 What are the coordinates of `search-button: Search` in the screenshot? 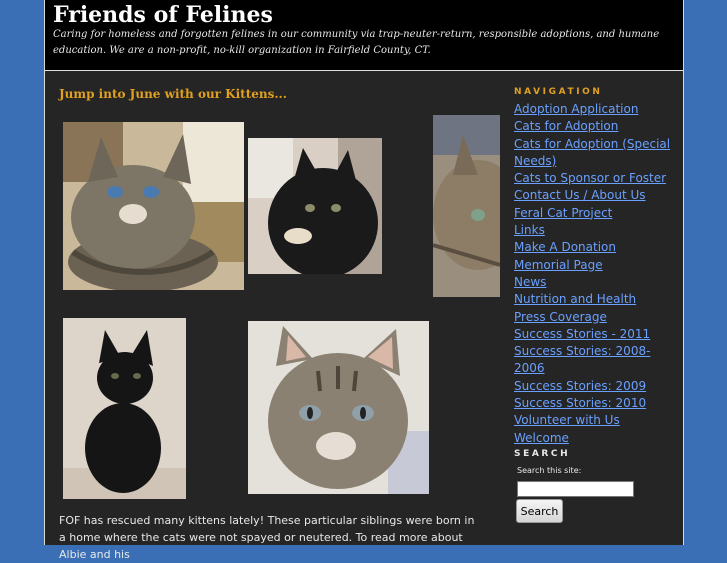 It's located at (539, 511).